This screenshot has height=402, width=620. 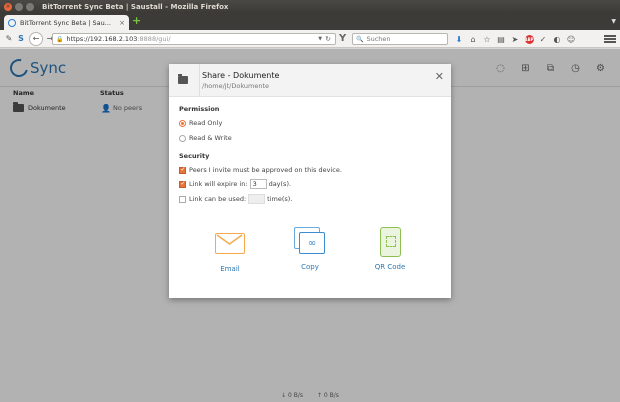 I want to click on expire-days-input, so click(x=258, y=184).